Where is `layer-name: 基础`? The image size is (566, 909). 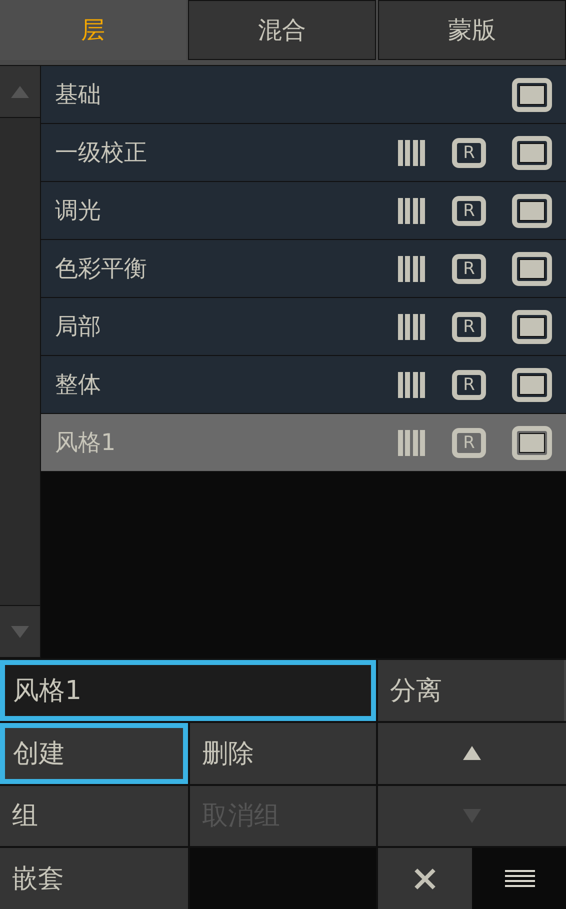 layer-name: 基础 is located at coordinates (78, 95).